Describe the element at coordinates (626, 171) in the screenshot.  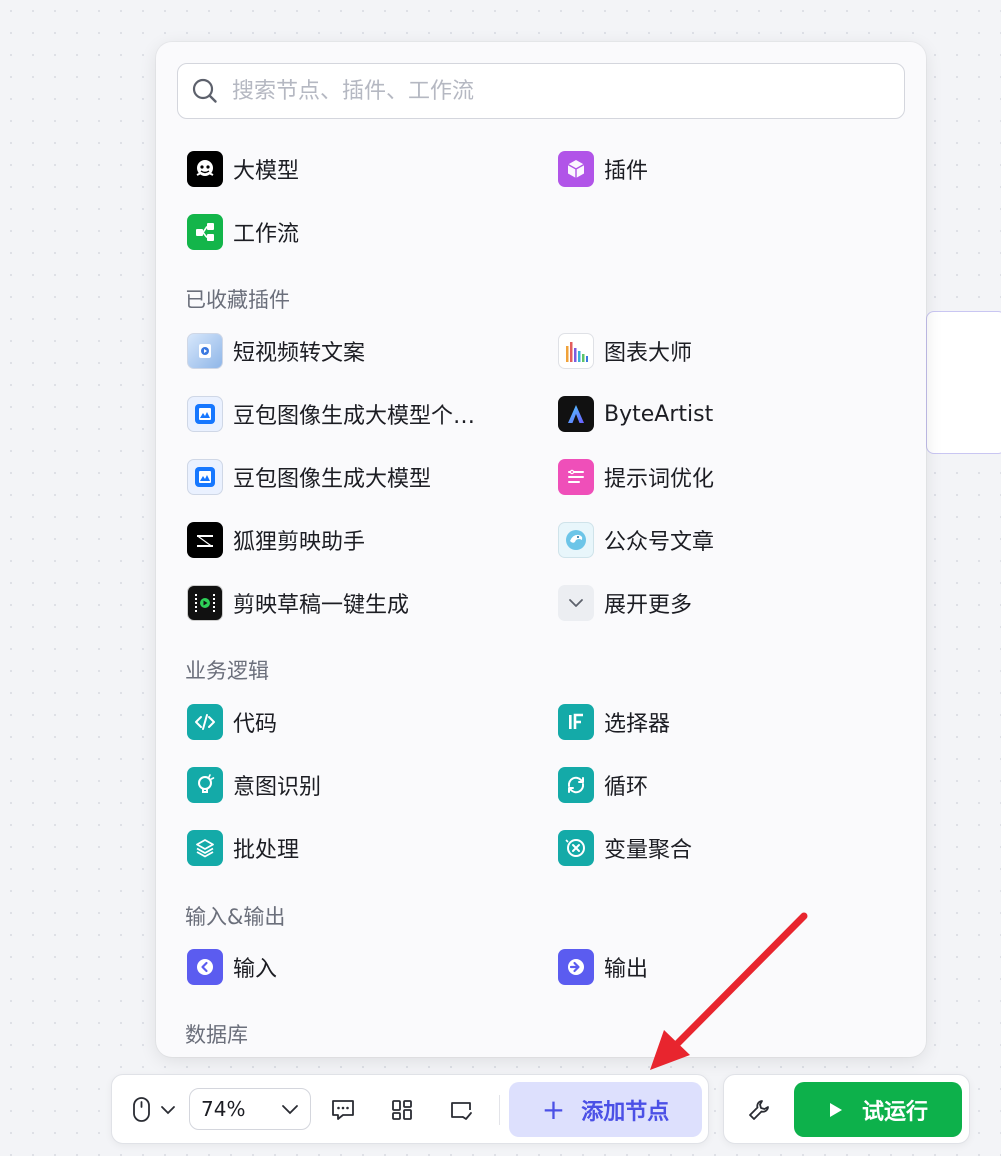
I see `node-item-label: 插件` at that location.